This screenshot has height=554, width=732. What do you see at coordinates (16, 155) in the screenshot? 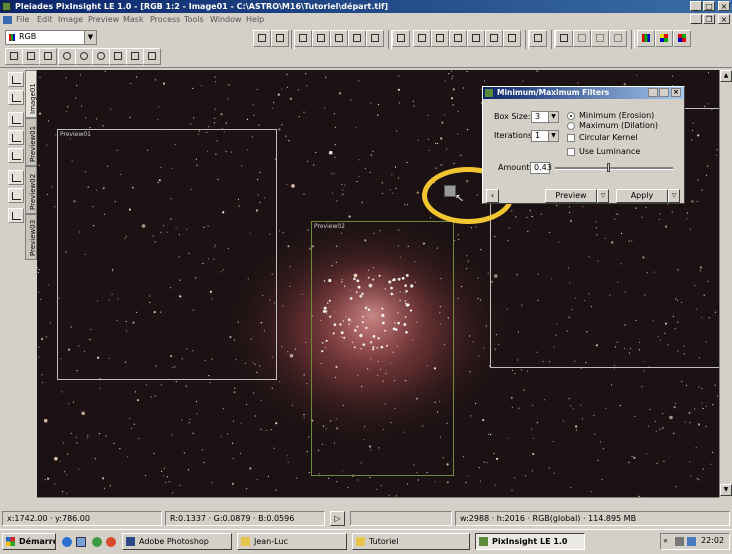
I see `wavelet-tool-icon` at bounding box center [16, 155].